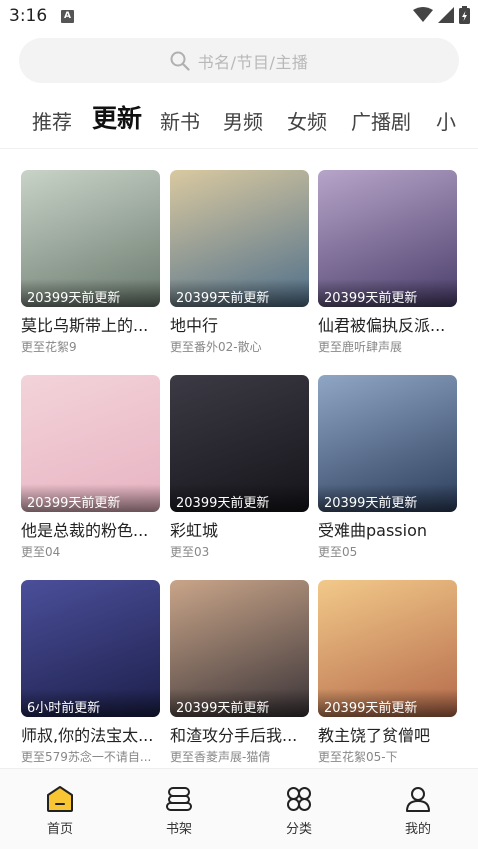  I want to click on book-episode: 更至04, so click(41, 552).